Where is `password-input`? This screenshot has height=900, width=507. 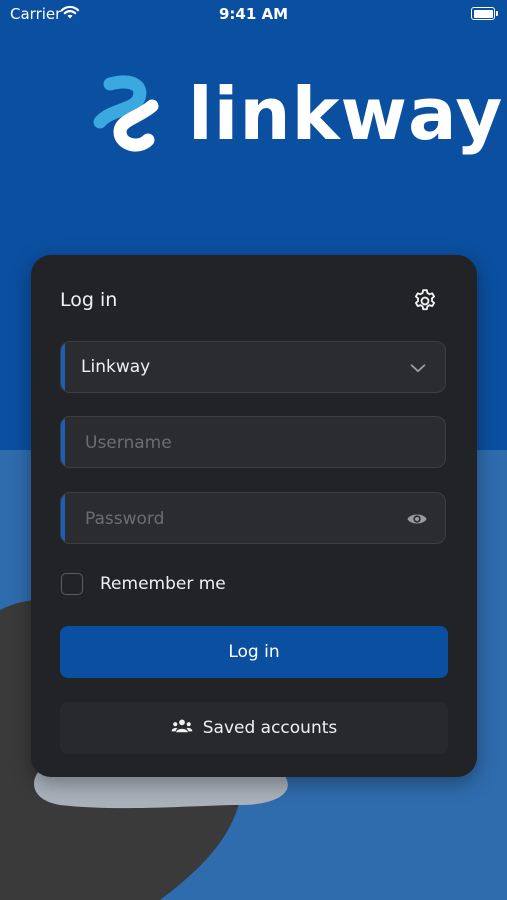
password-input is located at coordinates (235, 518).